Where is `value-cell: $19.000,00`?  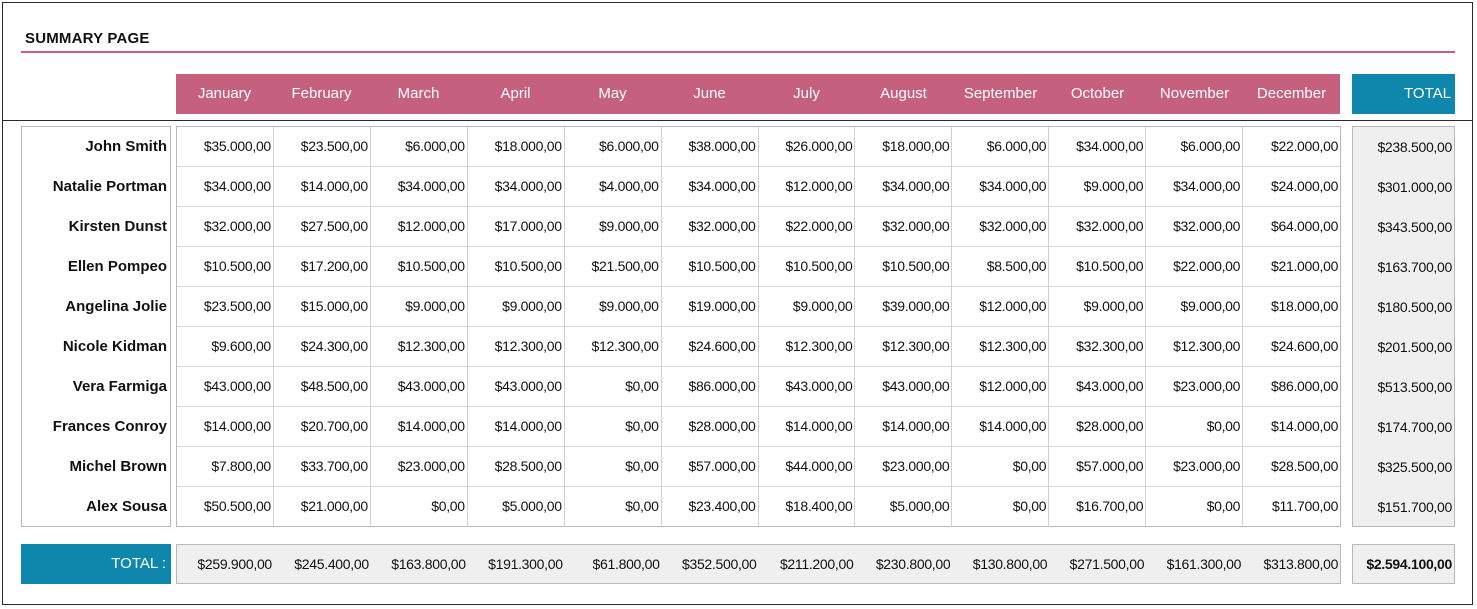 value-cell: $19.000,00 is located at coordinates (710, 306).